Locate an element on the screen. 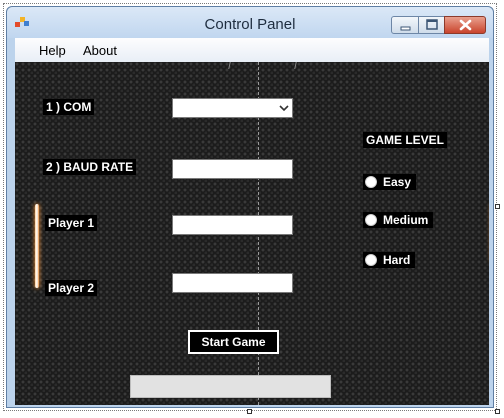 The image size is (504, 418). close-button is located at coordinates (465, 25).